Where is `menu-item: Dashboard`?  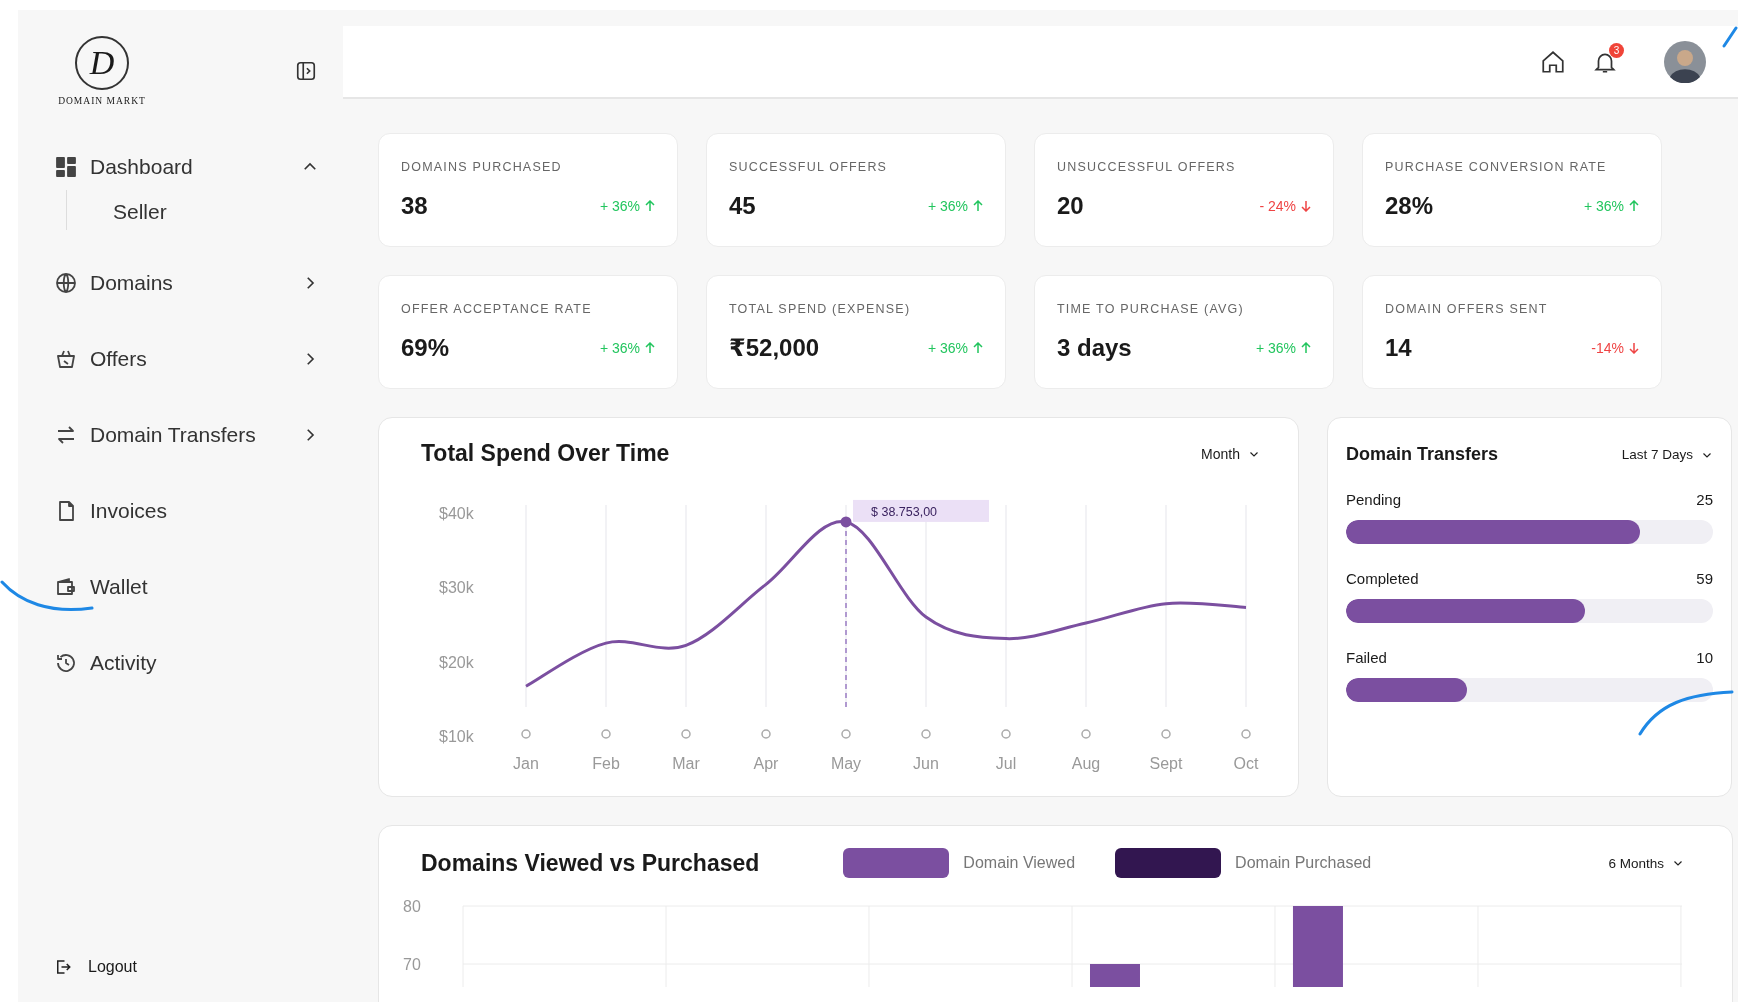
menu-item: Dashboard is located at coordinates (180, 167).